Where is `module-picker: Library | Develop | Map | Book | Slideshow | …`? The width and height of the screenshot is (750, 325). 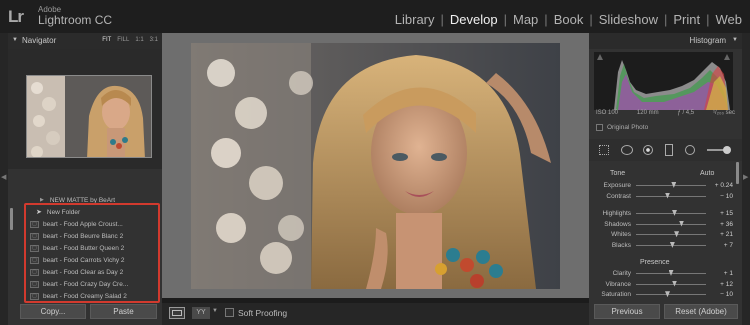 module-picker: Library | Develop | Map | Book | Slideshow | … is located at coordinates (568, 19).